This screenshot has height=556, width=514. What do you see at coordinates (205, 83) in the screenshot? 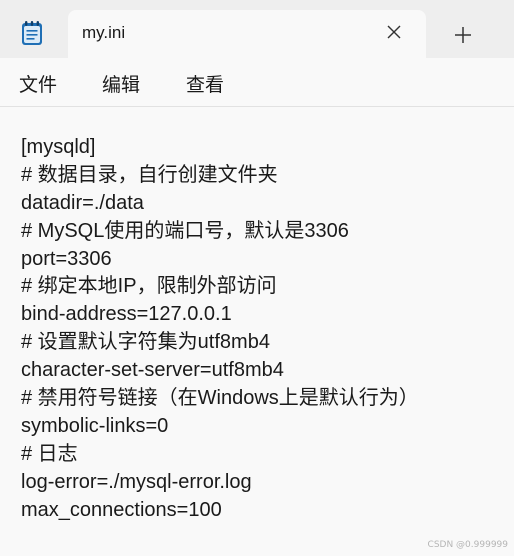
I see `menu-view: 查看` at bounding box center [205, 83].